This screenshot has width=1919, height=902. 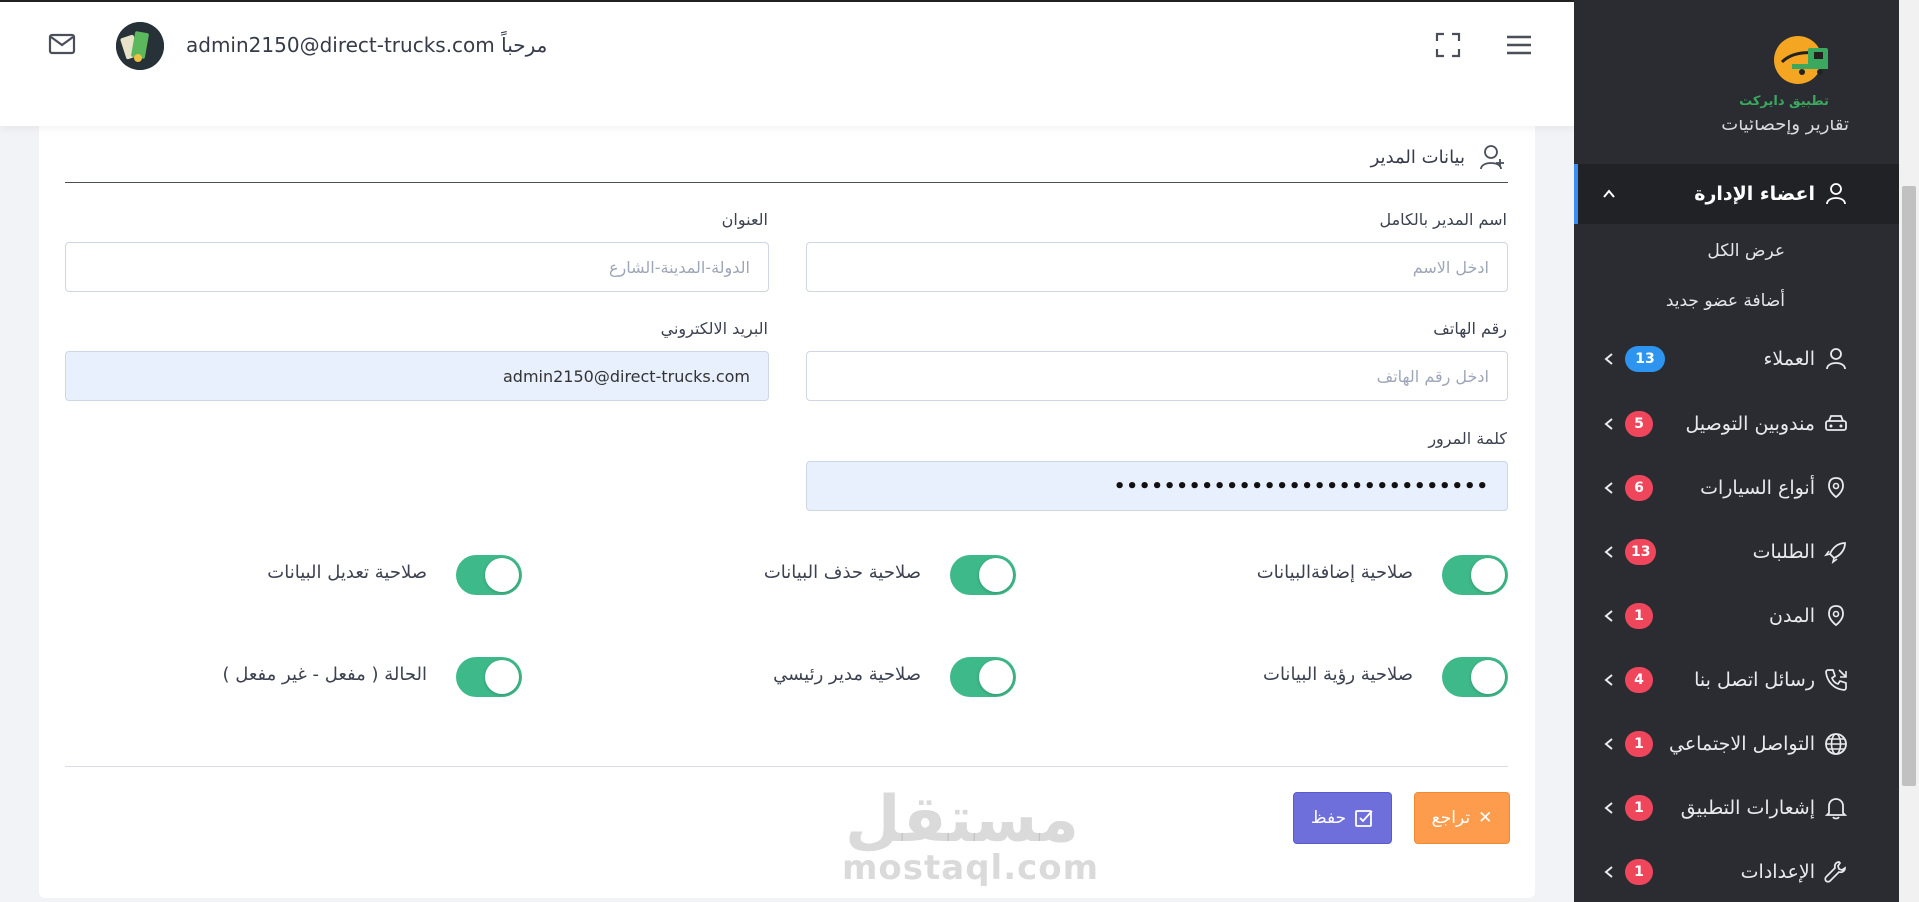 I want to click on section-header: بيانات المدير, so click(x=1439, y=157).